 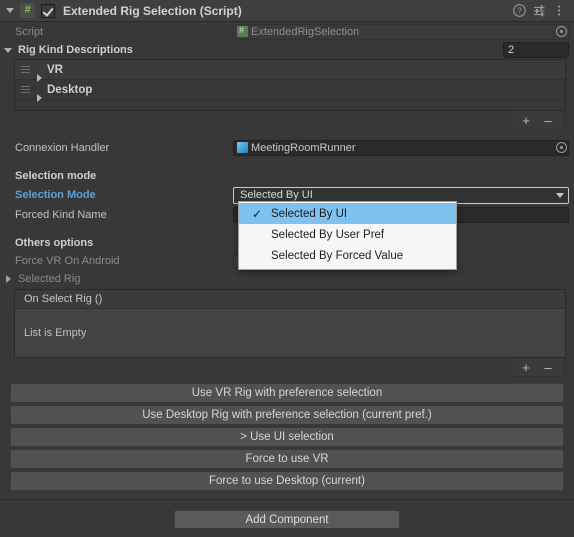 What do you see at coordinates (287, 393) in the screenshot?
I see `use-vr-rig-preference-button: Use VR Rig with preference selection` at bounding box center [287, 393].